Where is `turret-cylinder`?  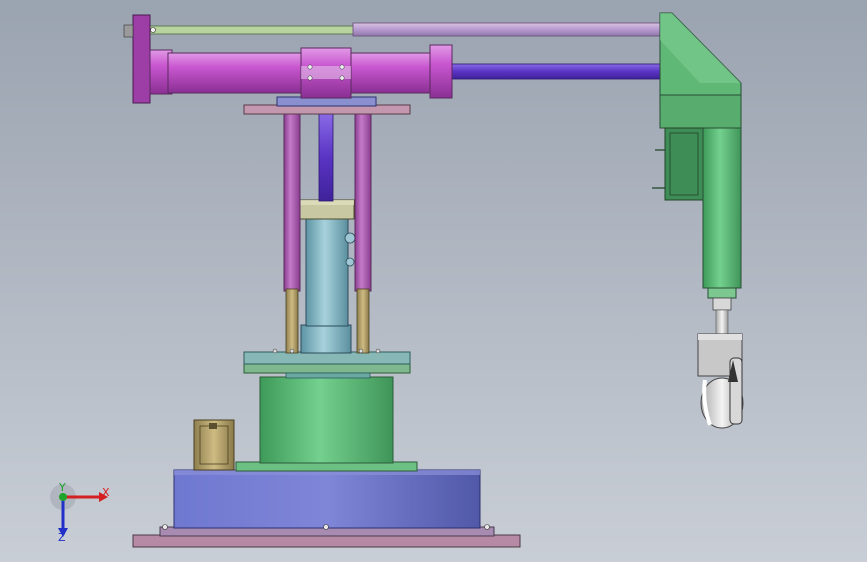
turret-cylinder is located at coordinates (326, 411).